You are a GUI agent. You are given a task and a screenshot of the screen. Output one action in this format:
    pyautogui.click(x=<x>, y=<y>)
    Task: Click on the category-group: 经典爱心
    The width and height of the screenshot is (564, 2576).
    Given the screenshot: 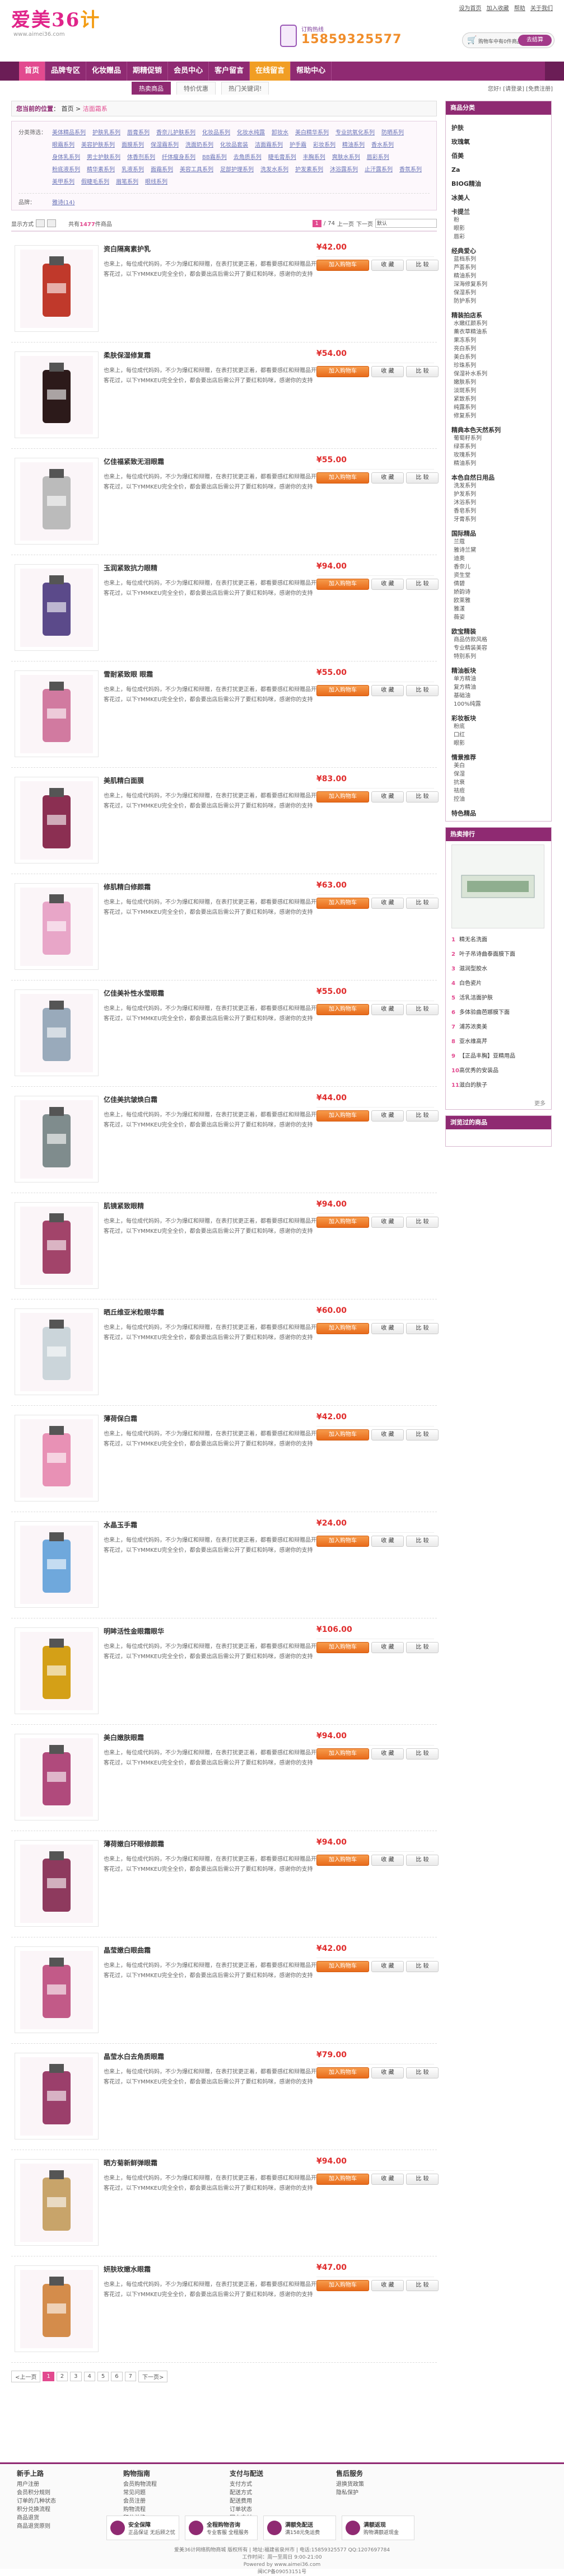 What is the action you would take?
    pyautogui.click(x=498, y=251)
    